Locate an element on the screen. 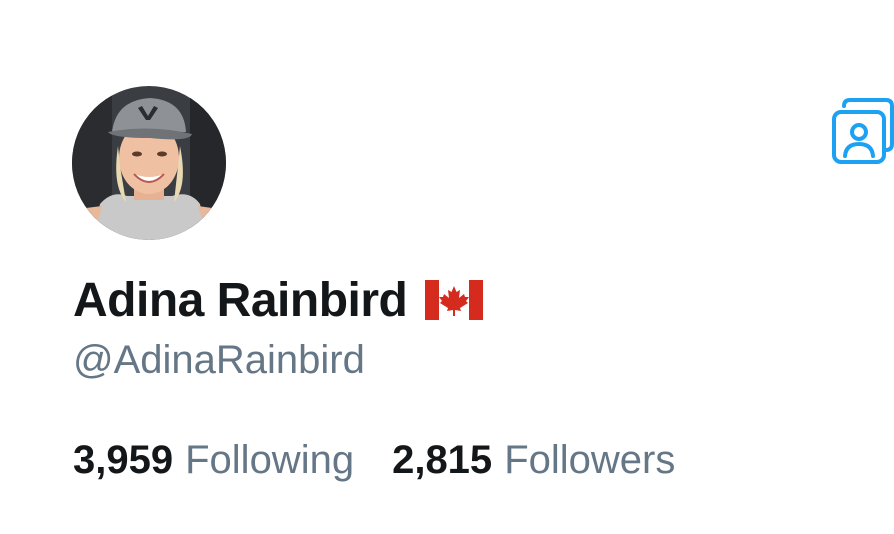 The image size is (894, 534). following-stat-link: 3,959 Following is located at coordinates (213, 460).